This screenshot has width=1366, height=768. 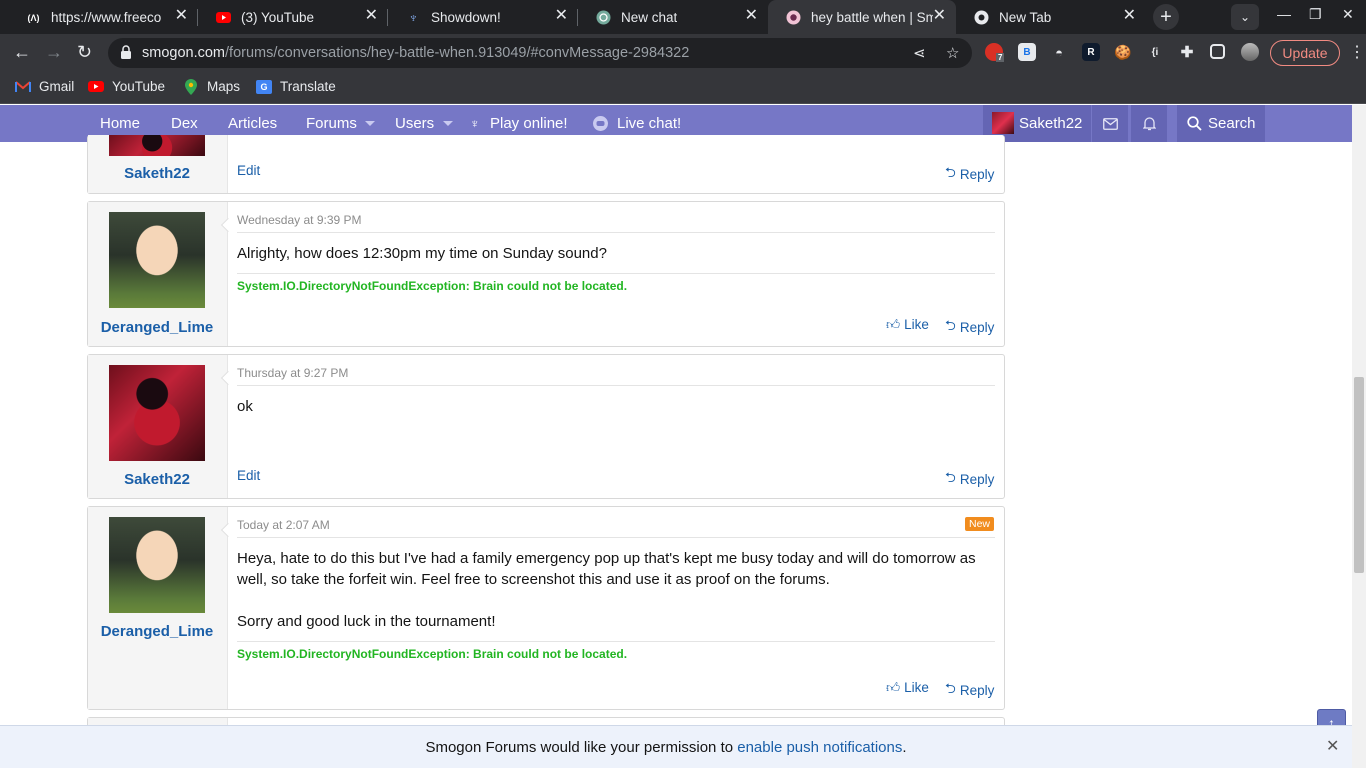 What do you see at coordinates (1155, 52) in the screenshot?
I see `json-extension-icon: {i` at bounding box center [1155, 52].